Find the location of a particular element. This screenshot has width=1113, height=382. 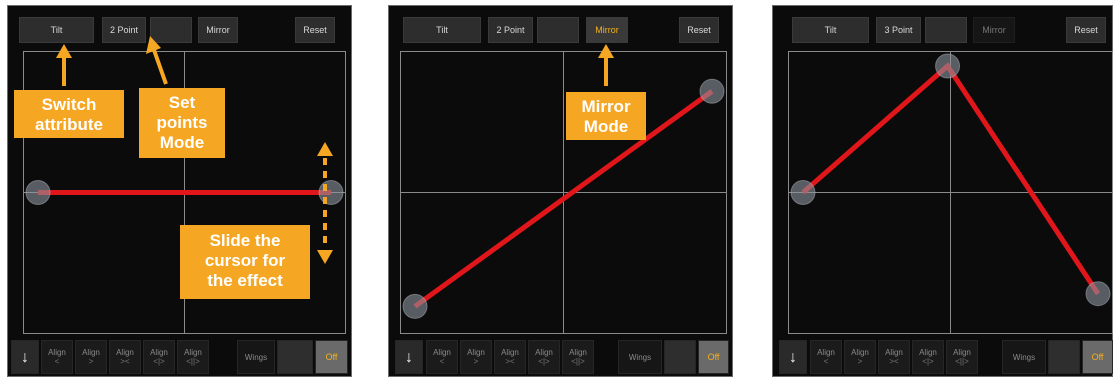

callout-line: points is located at coordinates (182, 122).